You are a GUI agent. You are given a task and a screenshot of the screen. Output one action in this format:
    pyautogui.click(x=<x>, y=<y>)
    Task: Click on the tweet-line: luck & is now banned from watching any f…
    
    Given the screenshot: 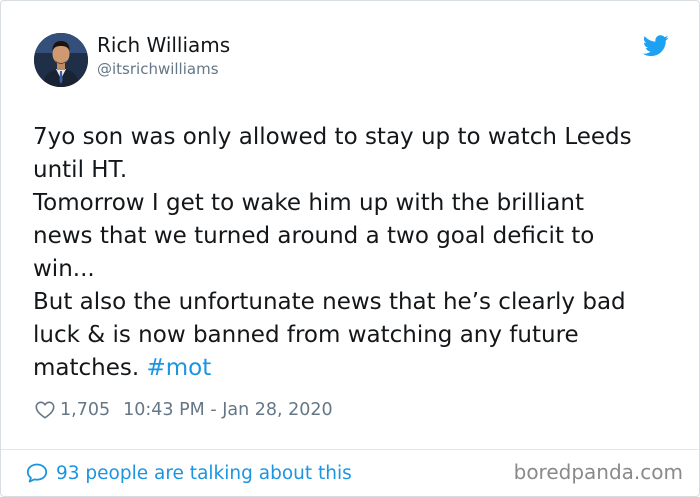 What is the action you would take?
    pyautogui.click(x=306, y=335)
    